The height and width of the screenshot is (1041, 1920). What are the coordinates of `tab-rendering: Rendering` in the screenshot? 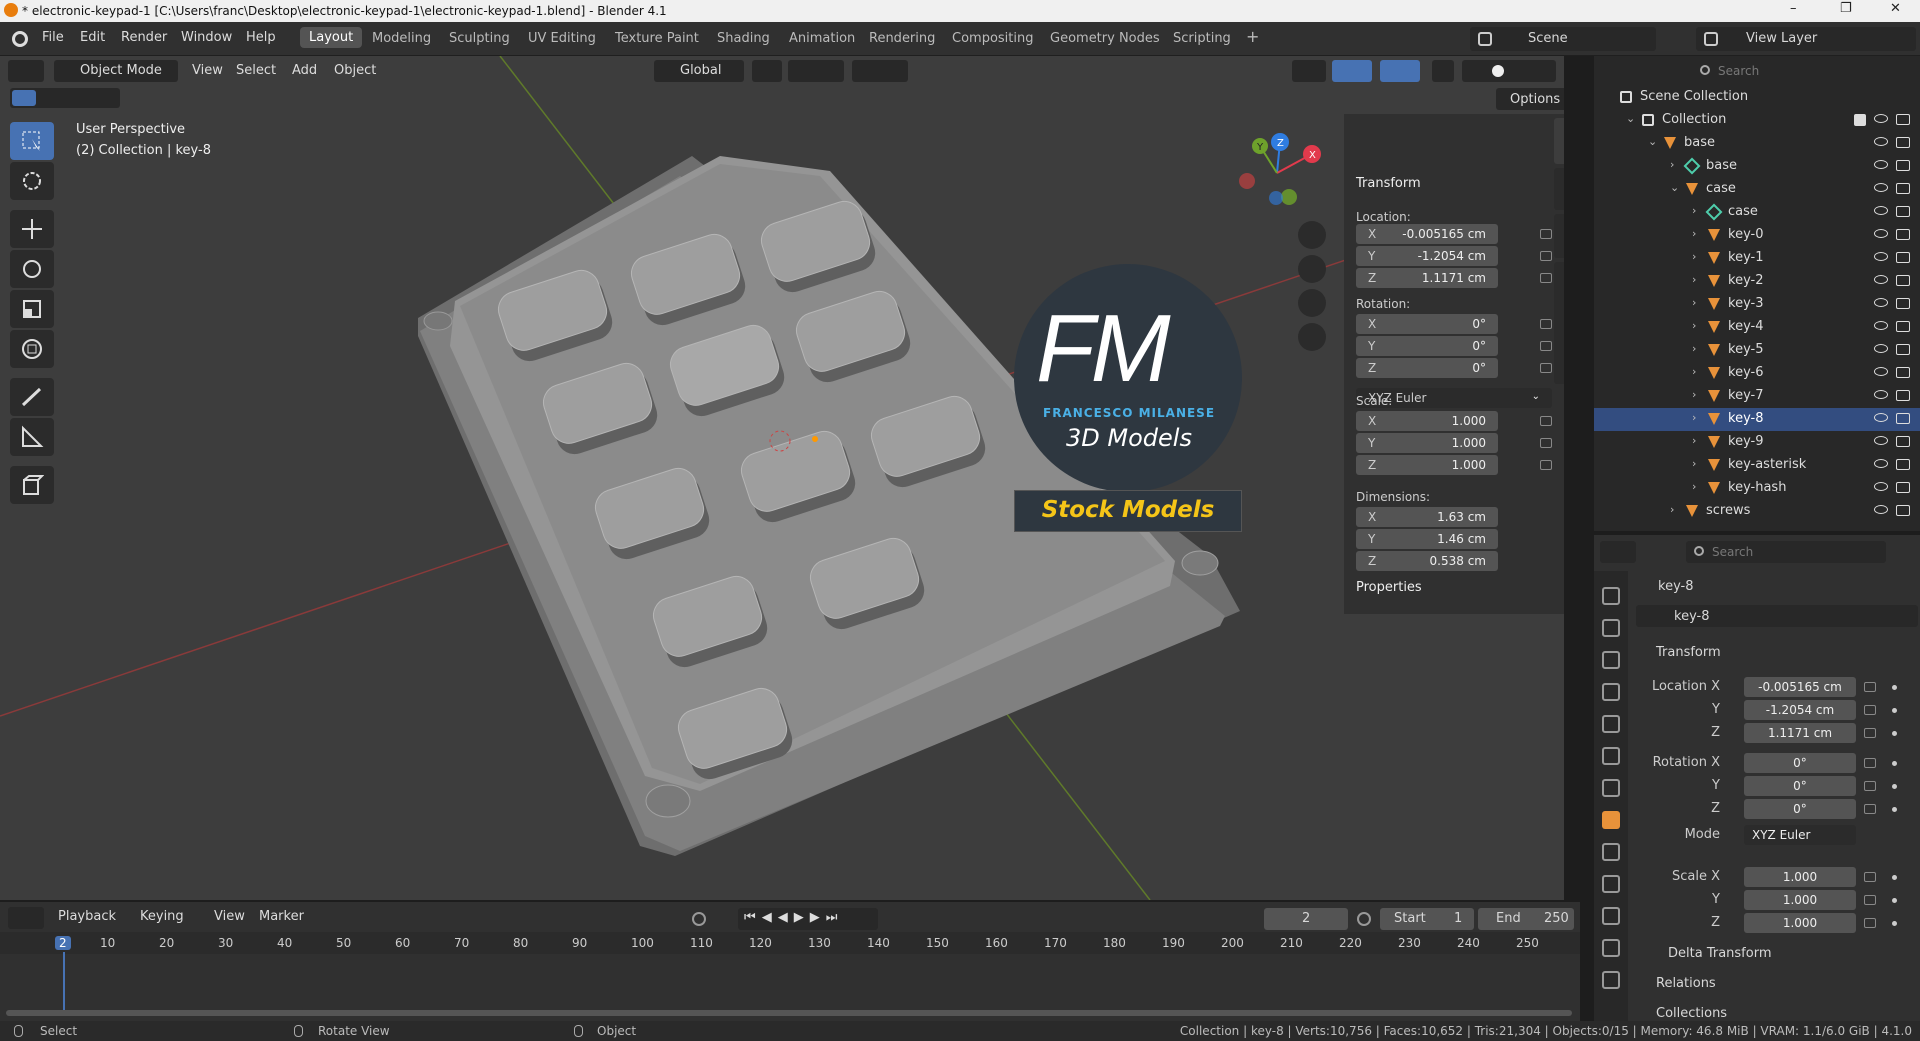 It's located at (902, 38).